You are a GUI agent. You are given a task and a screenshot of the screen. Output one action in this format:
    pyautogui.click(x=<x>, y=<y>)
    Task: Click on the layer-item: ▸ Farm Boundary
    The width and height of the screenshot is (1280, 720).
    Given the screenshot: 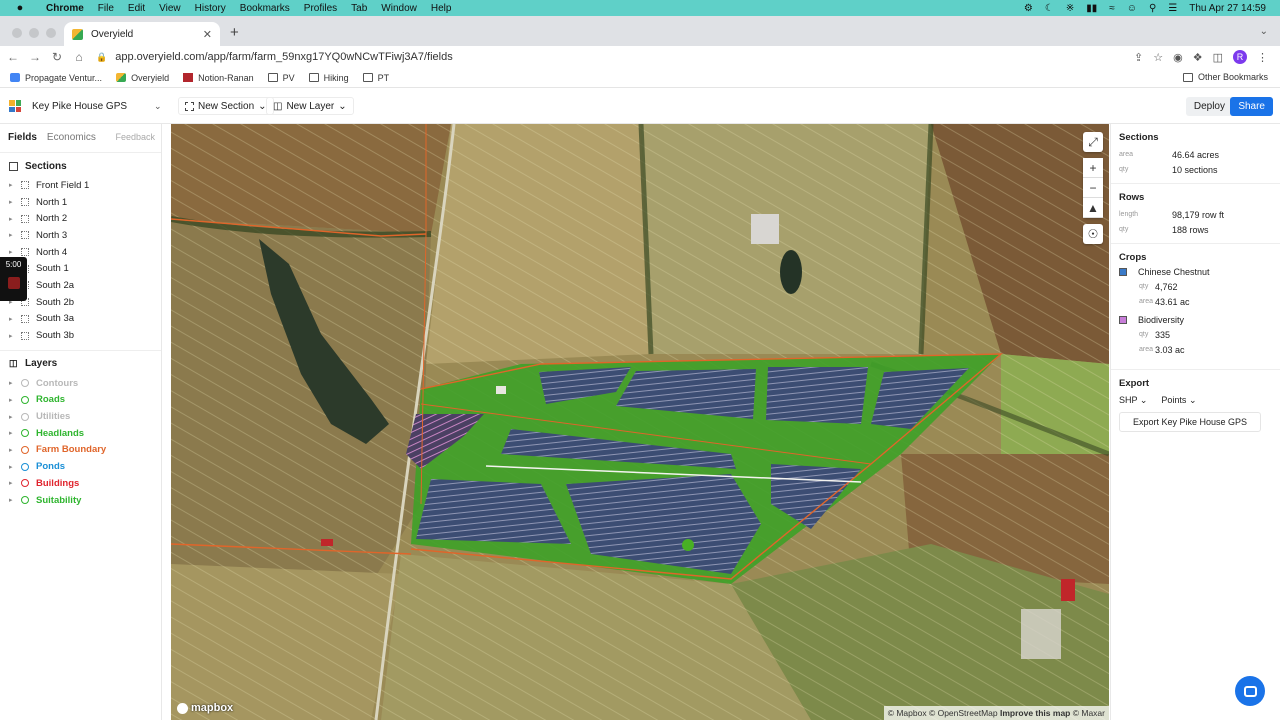 What is the action you would take?
    pyautogui.click(x=80, y=450)
    